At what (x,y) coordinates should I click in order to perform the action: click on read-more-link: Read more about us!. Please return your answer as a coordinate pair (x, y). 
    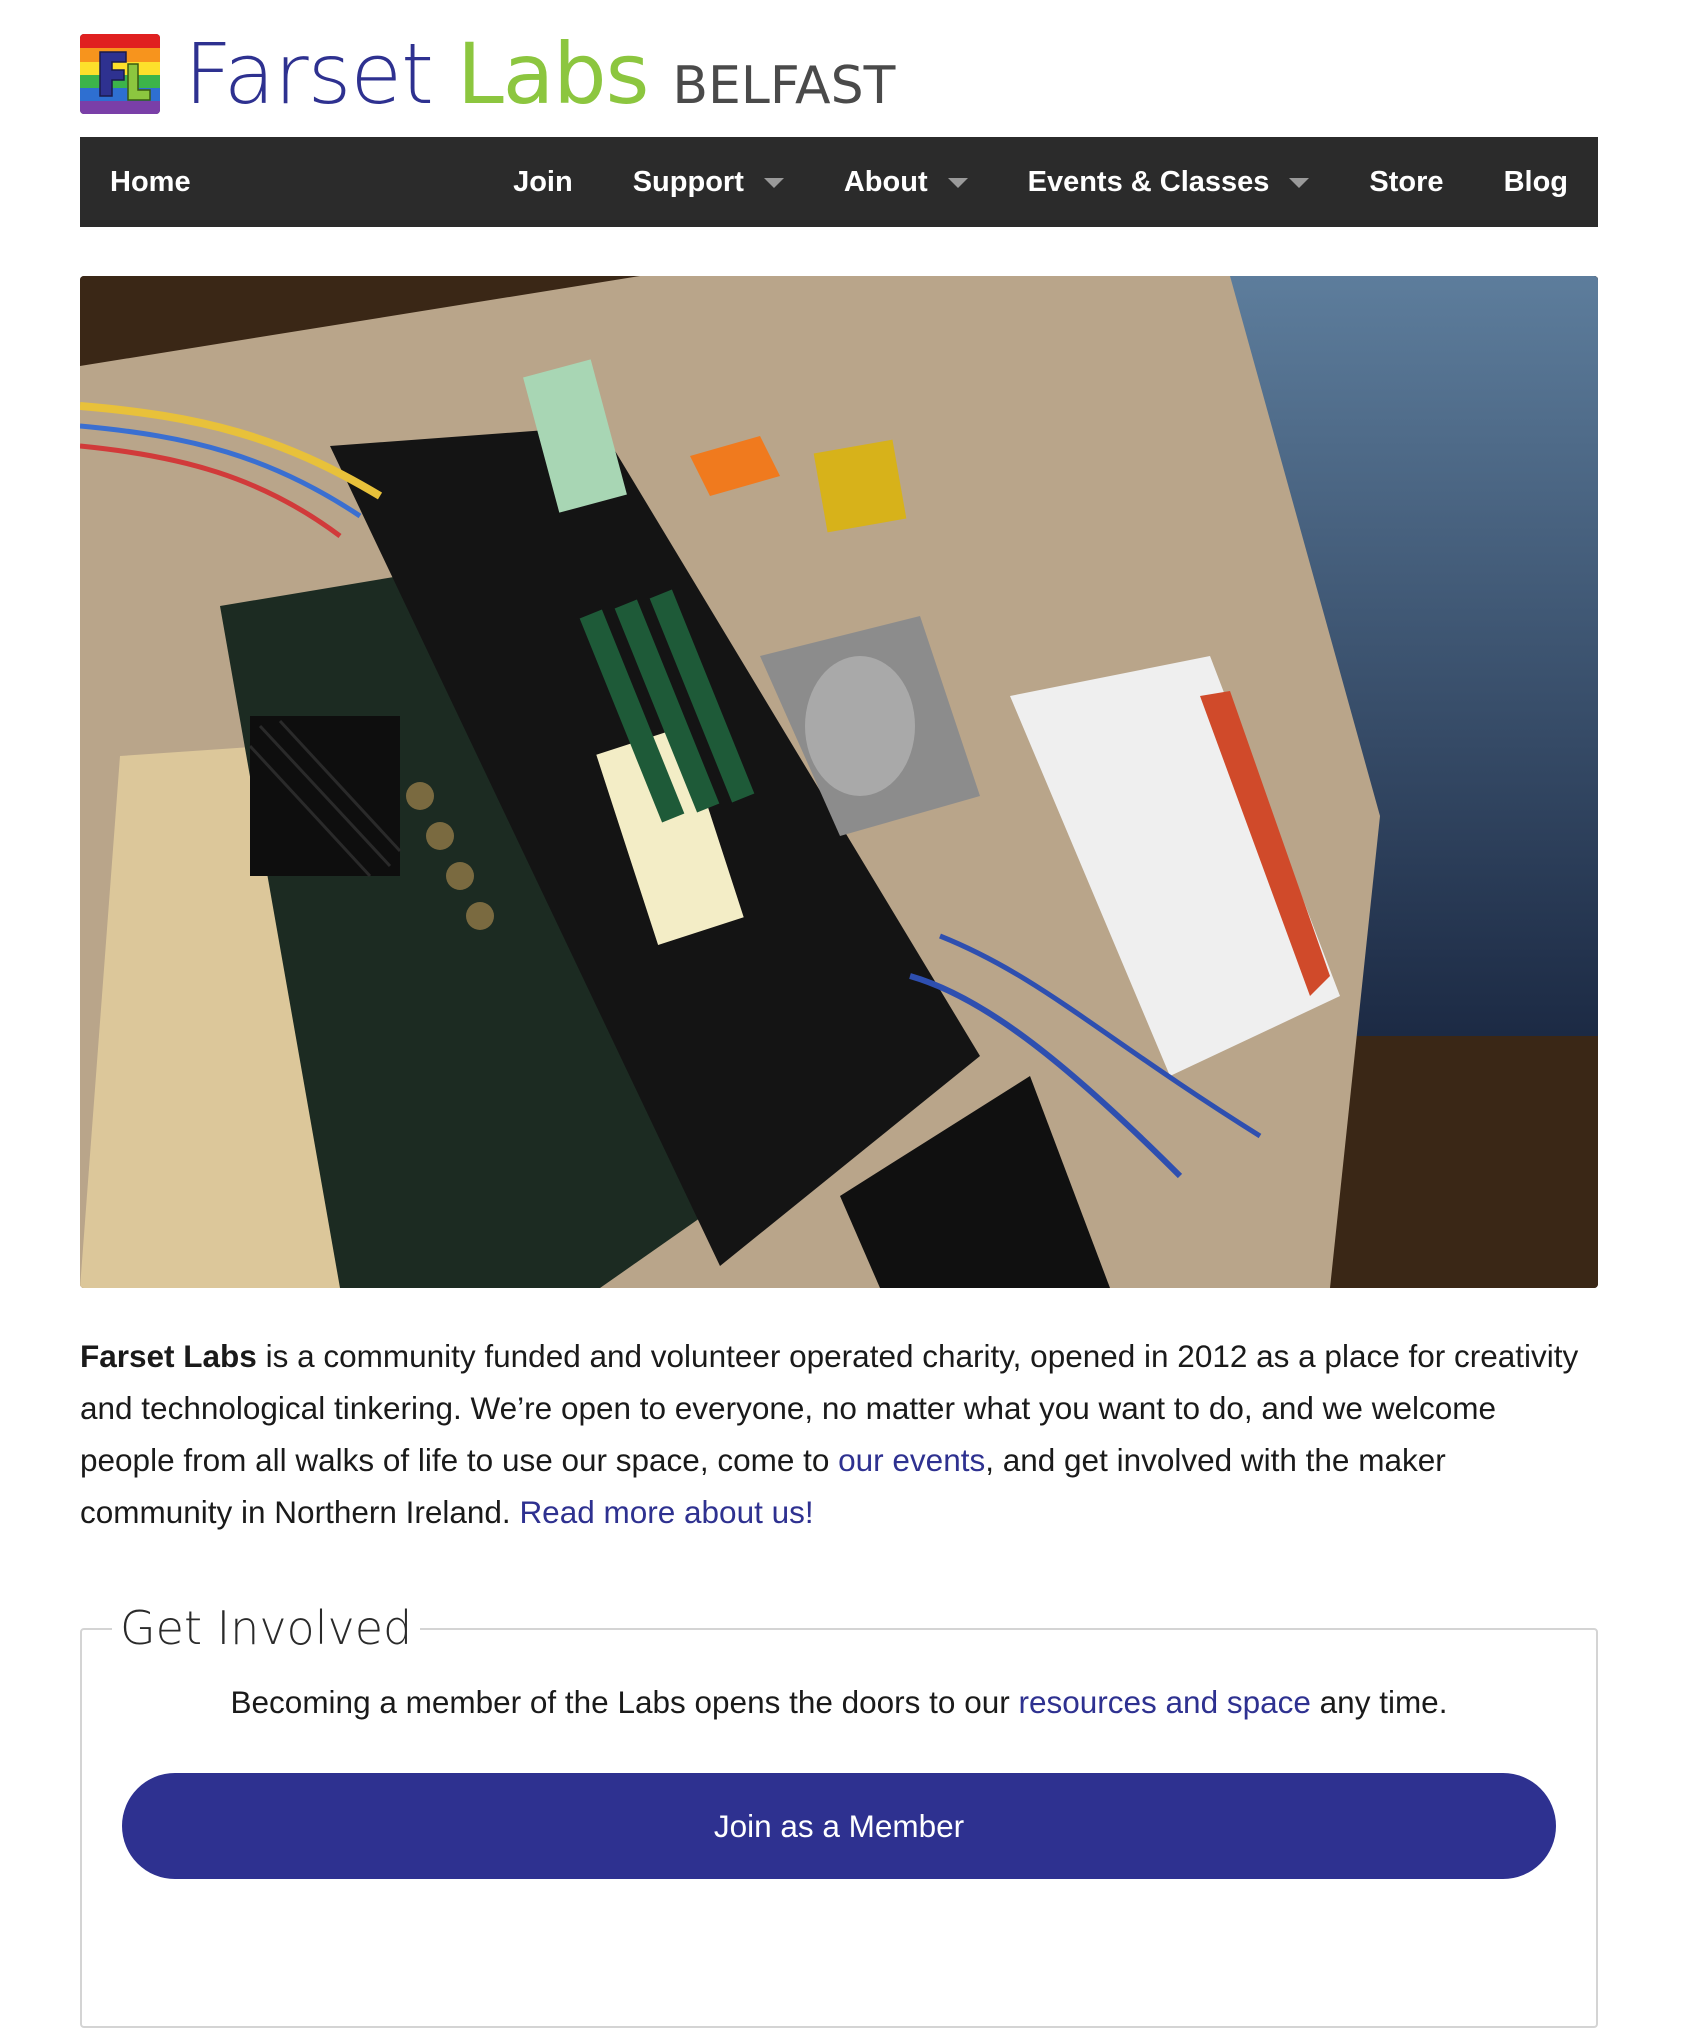
    Looking at the image, I should click on (666, 1512).